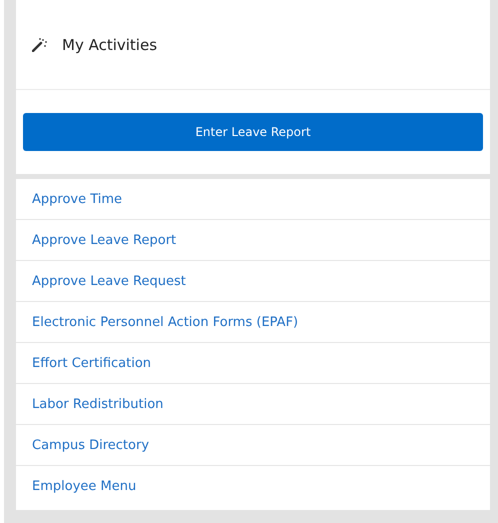  Describe the element at coordinates (92, 363) in the screenshot. I see `activity-link: Effort Certification` at that location.